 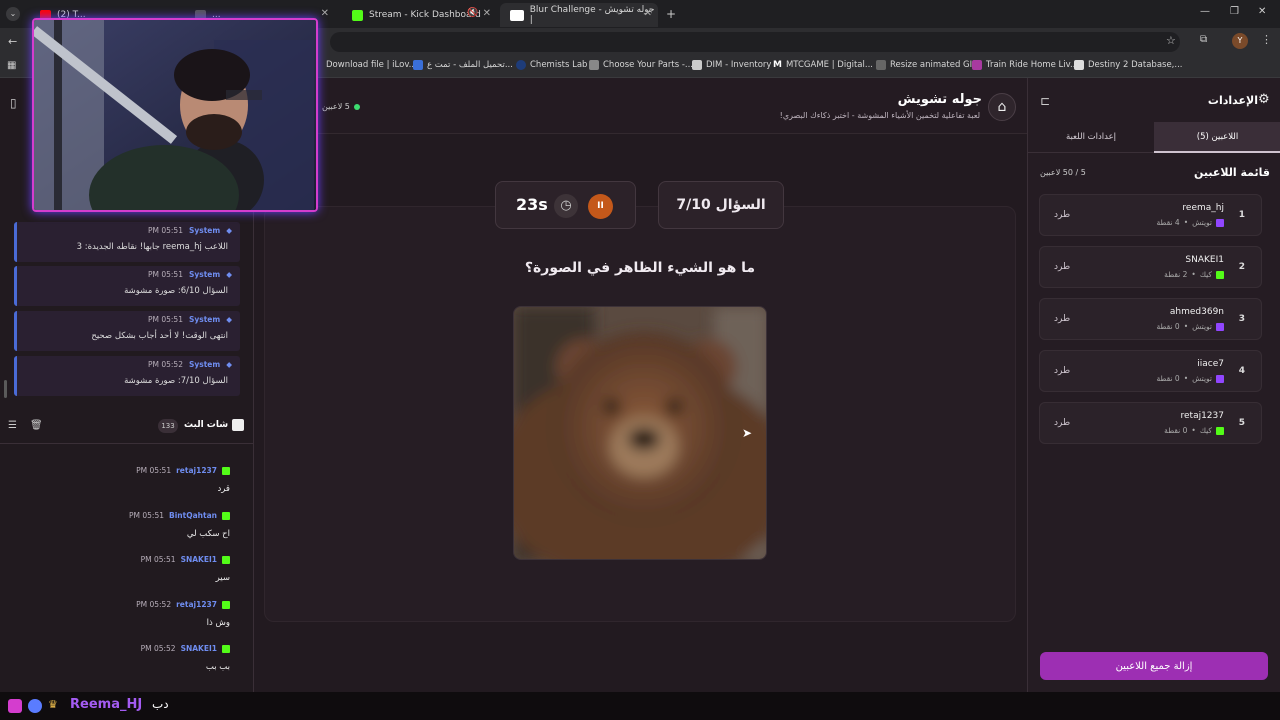 I want to click on chat-count-badge: 133, so click(x=168, y=426).